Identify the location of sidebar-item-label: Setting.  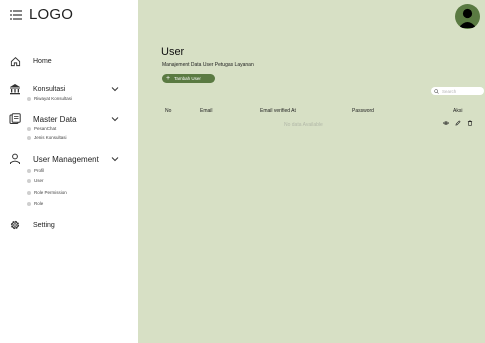
(44, 225).